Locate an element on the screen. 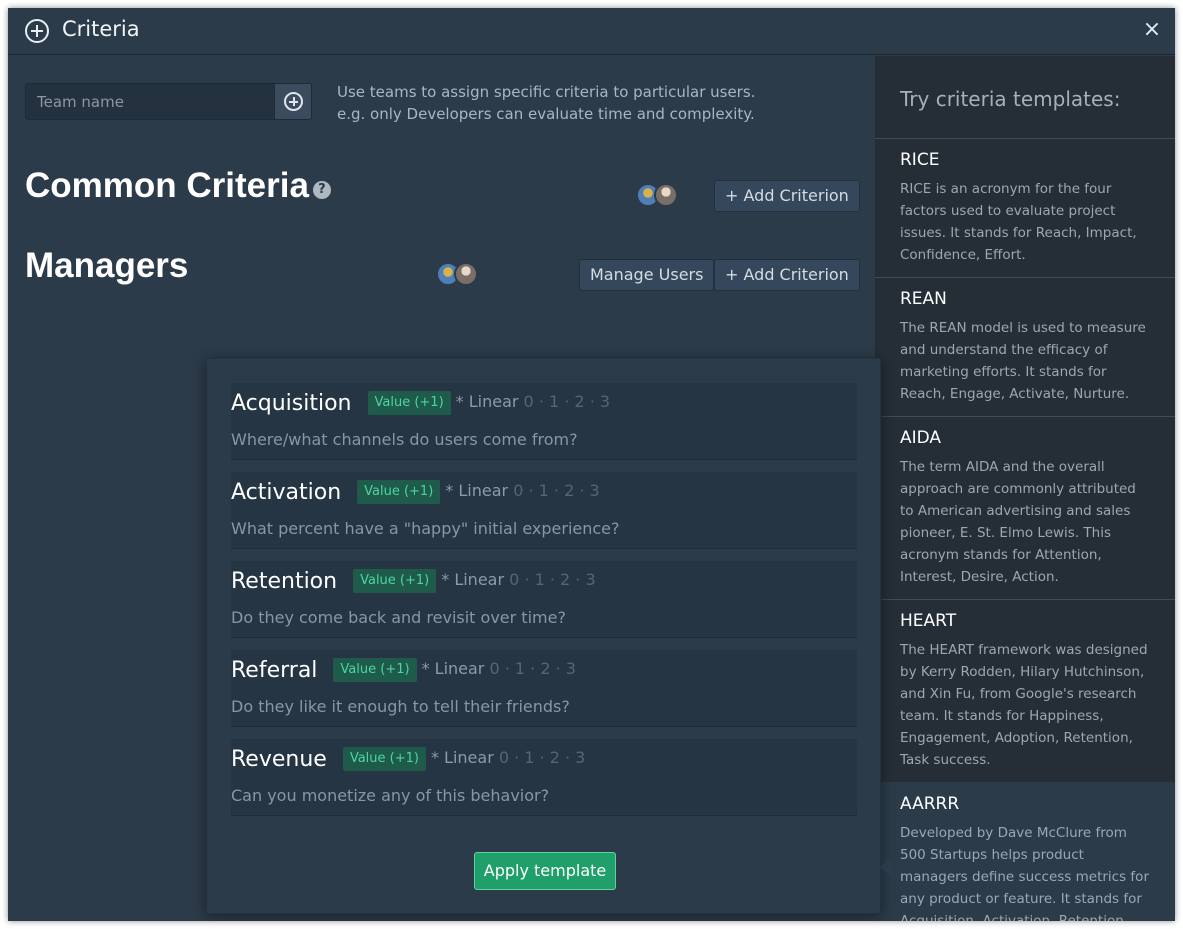 The width and height of the screenshot is (1183, 929). common-criteria-avatars is located at coordinates (661, 196).